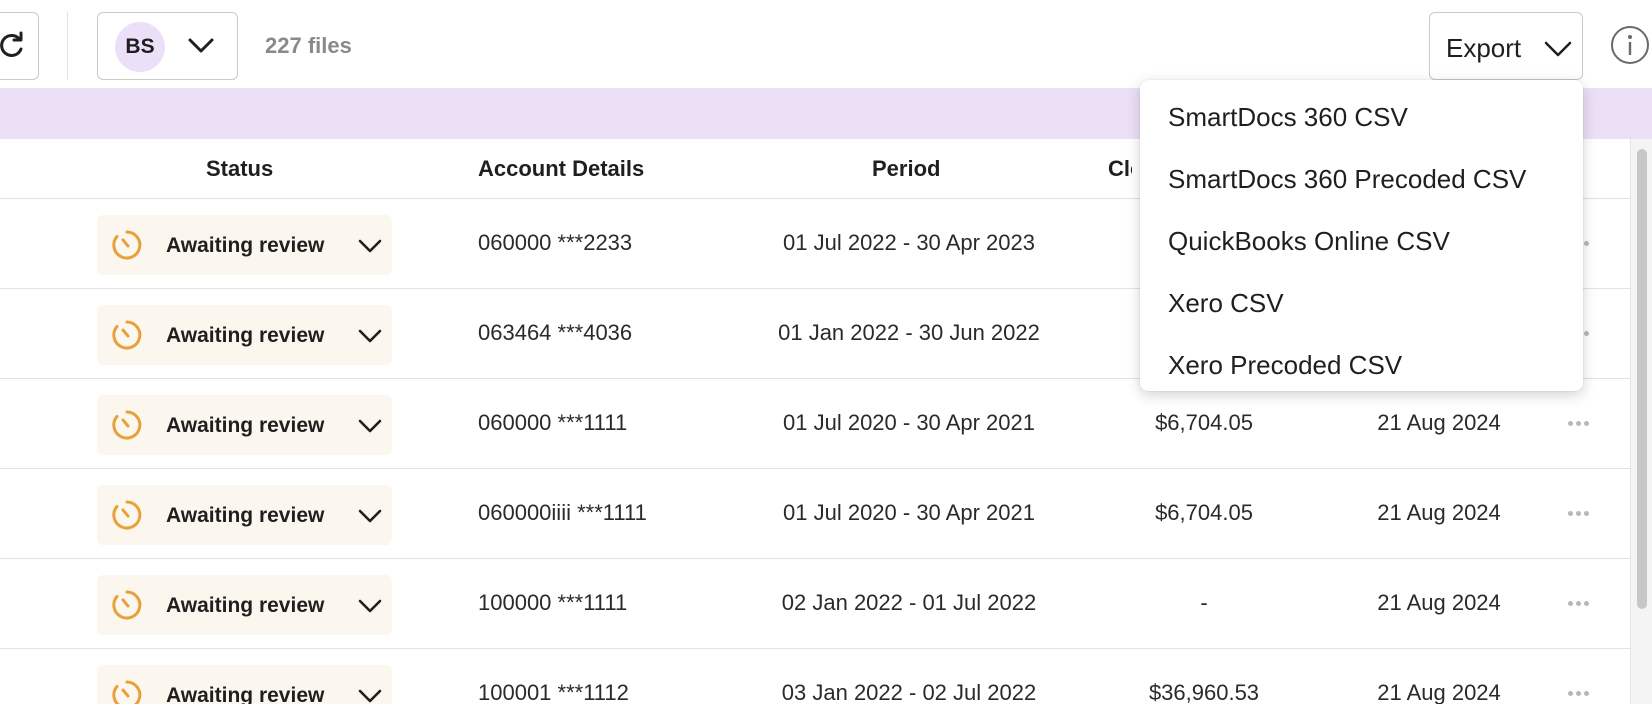 Image resolution: width=1652 pixels, height=704 pixels. What do you see at coordinates (140, 47) in the screenshot?
I see `avatar: BS` at bounding box center [140, 47].